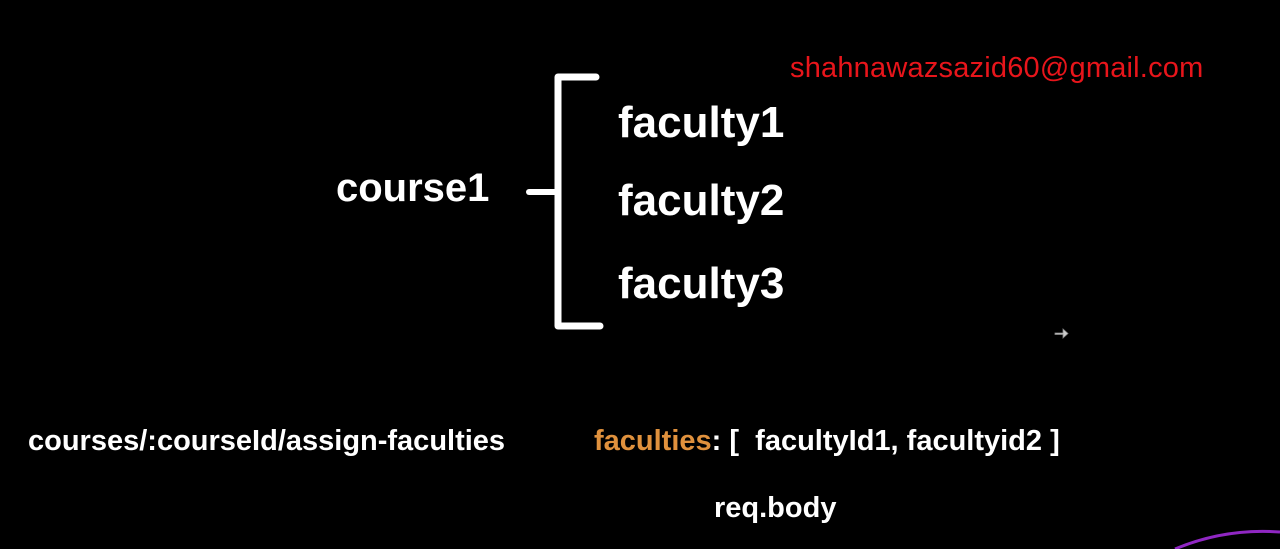  I want to click on course-label: course1, so click(413, 188).